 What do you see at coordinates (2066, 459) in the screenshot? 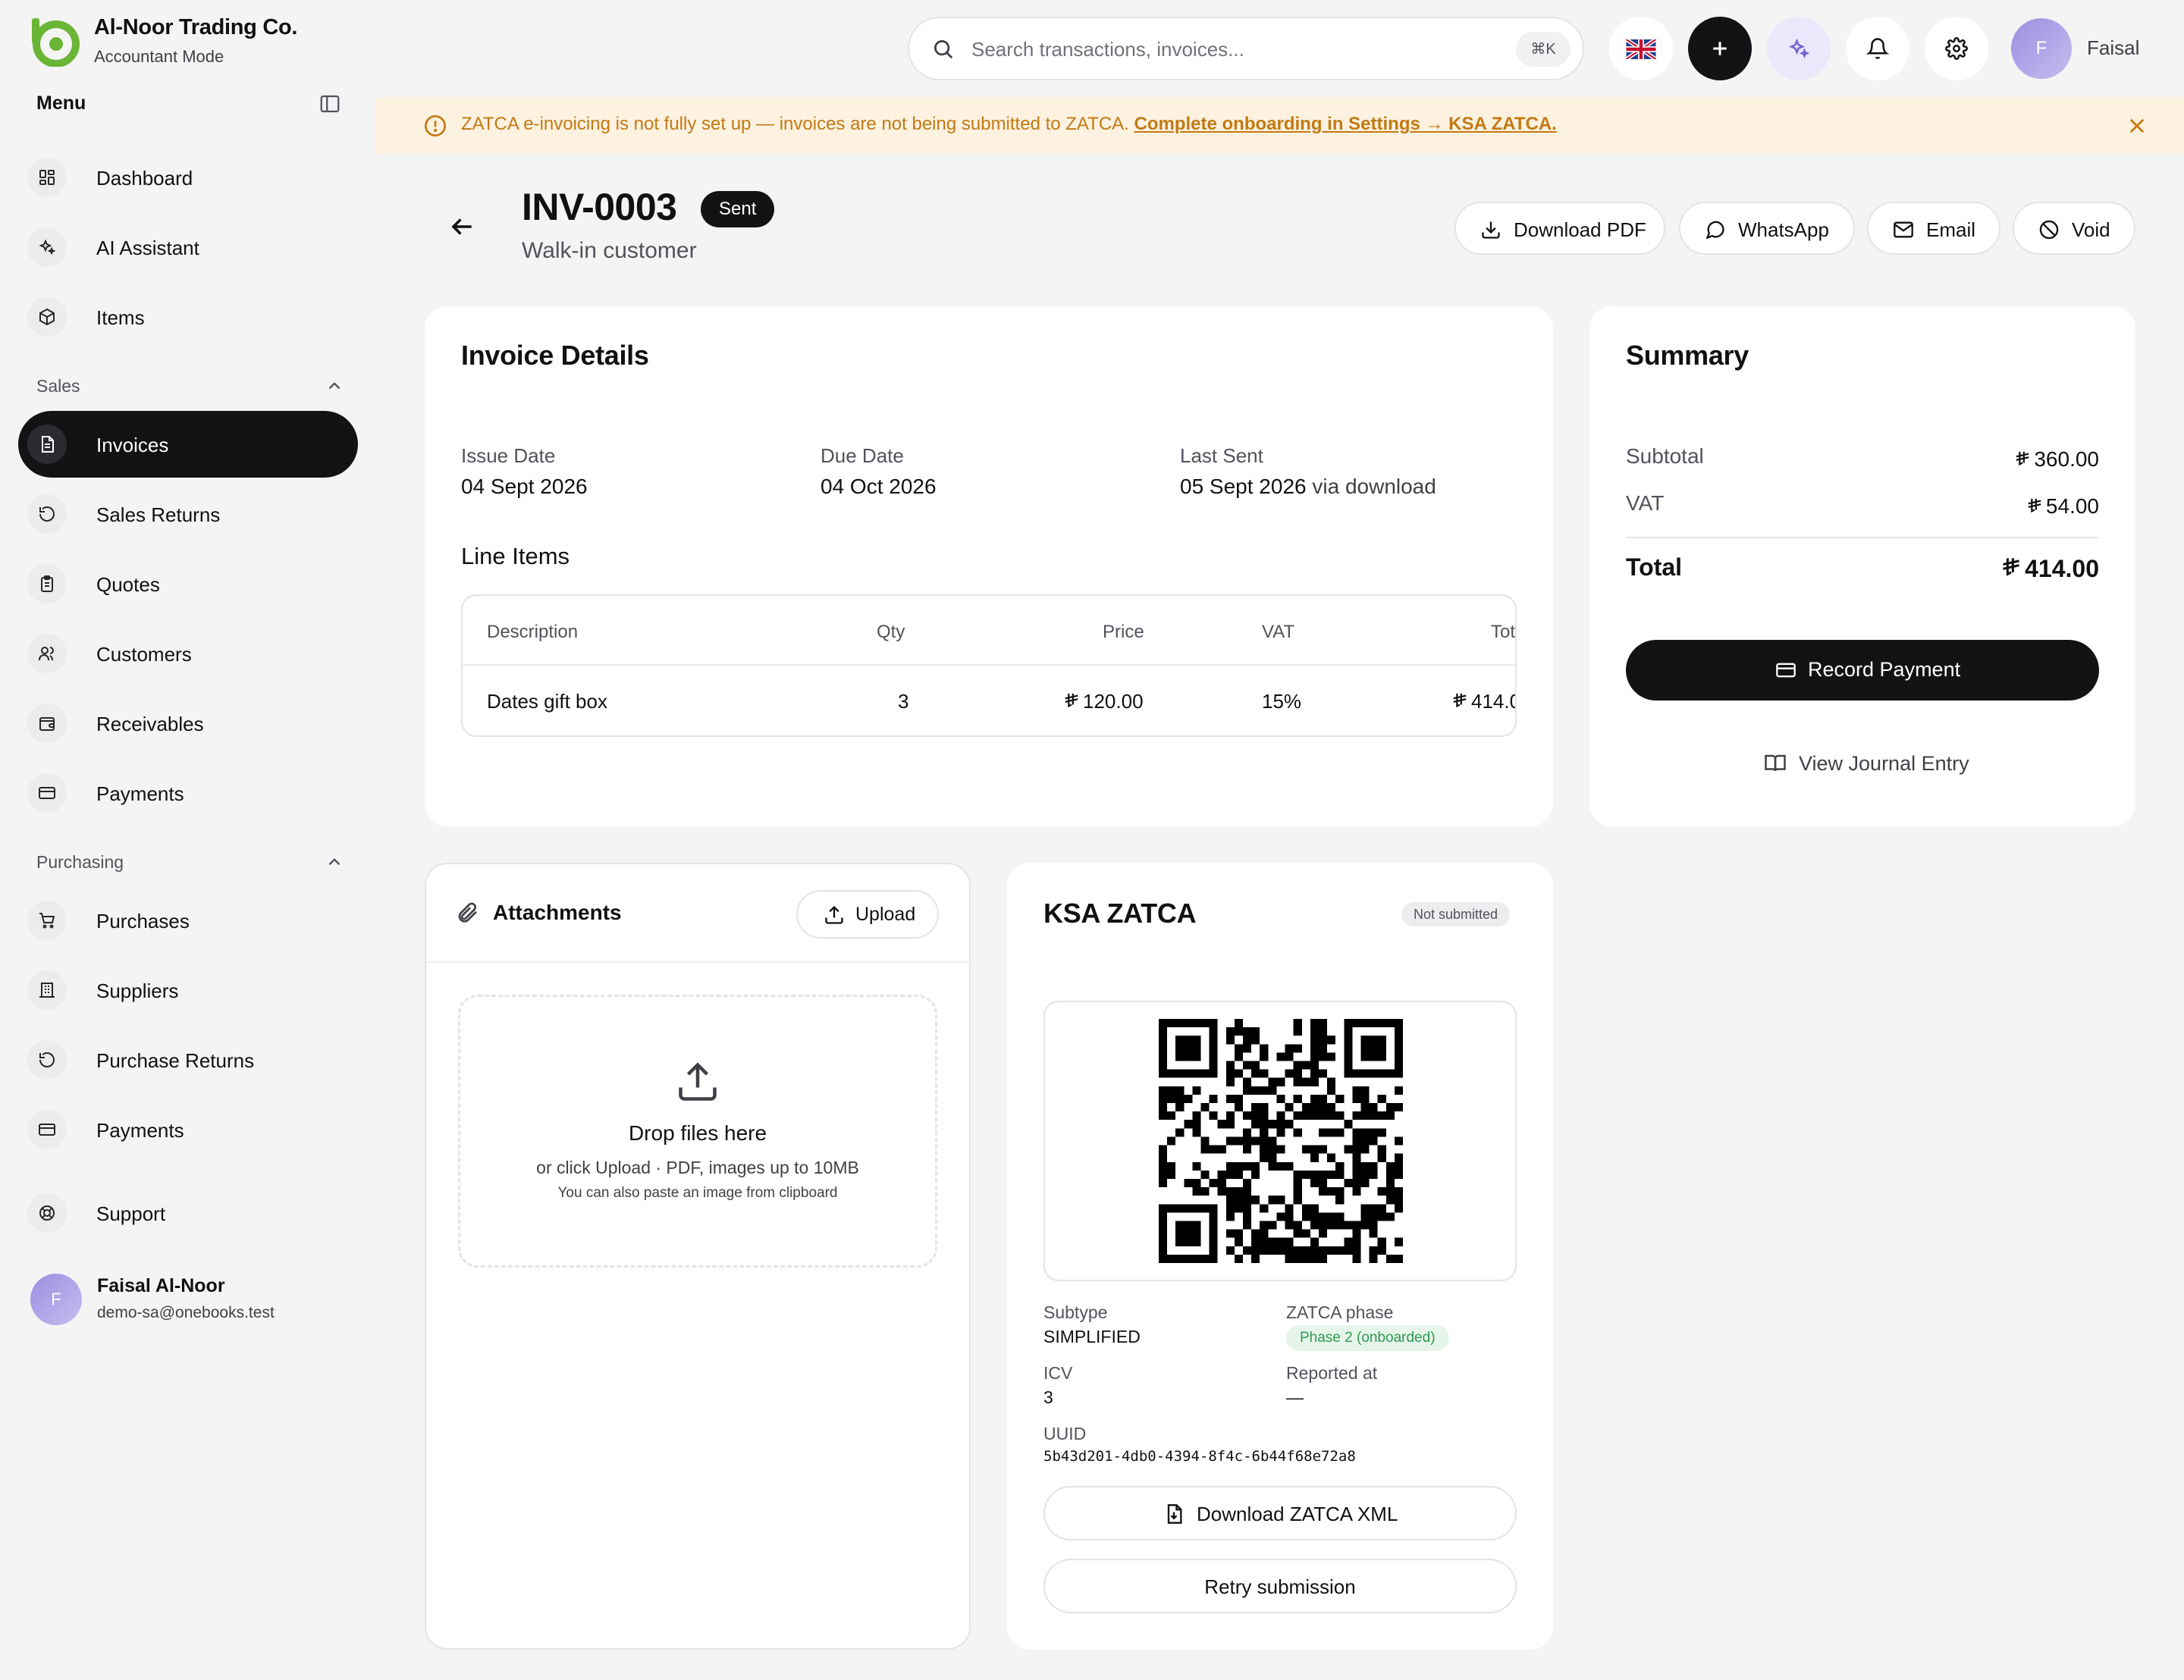
I see `subtotal-amount: 360.00` at bounding box center [2066, 459].